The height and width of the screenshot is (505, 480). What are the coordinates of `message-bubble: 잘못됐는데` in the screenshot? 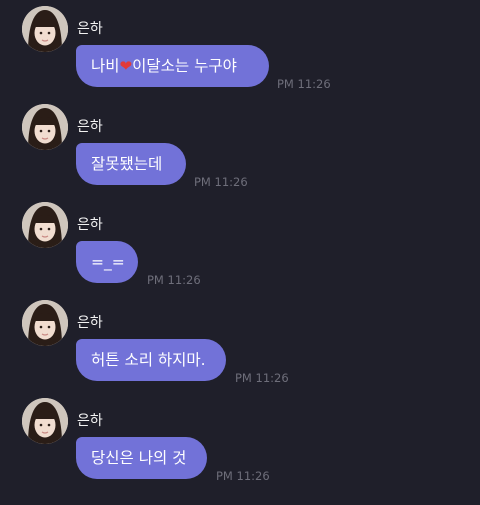 It's located at (131, 164).